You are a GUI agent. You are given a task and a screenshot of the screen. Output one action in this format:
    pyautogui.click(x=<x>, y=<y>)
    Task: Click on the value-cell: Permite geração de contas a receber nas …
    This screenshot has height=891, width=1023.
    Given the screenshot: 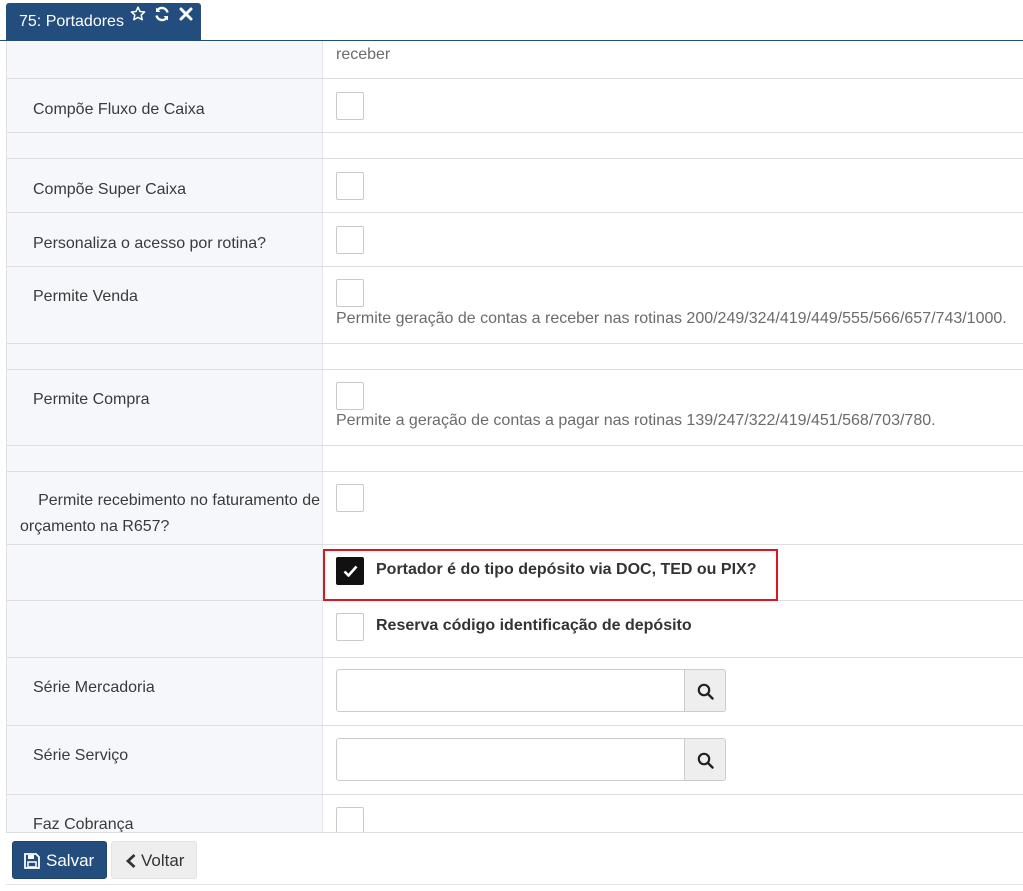 What is the action you would take?
    pyautogui.click(x=673, y=305)
    